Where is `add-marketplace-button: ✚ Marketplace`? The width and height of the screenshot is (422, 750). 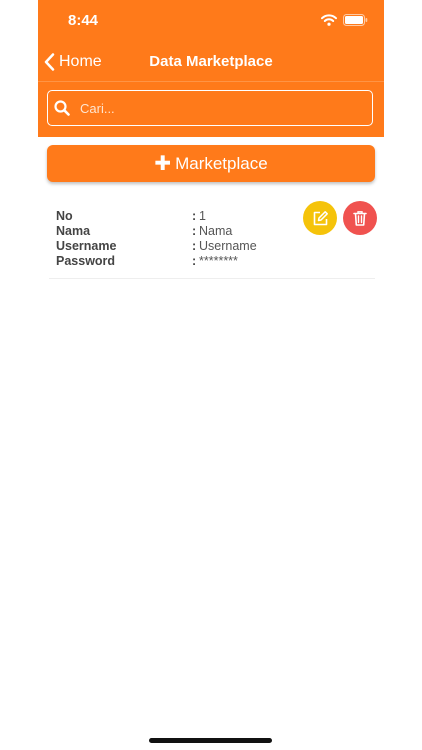
add-marketplace-button: ✚ Marketplace is located at coordinates (211, 163).